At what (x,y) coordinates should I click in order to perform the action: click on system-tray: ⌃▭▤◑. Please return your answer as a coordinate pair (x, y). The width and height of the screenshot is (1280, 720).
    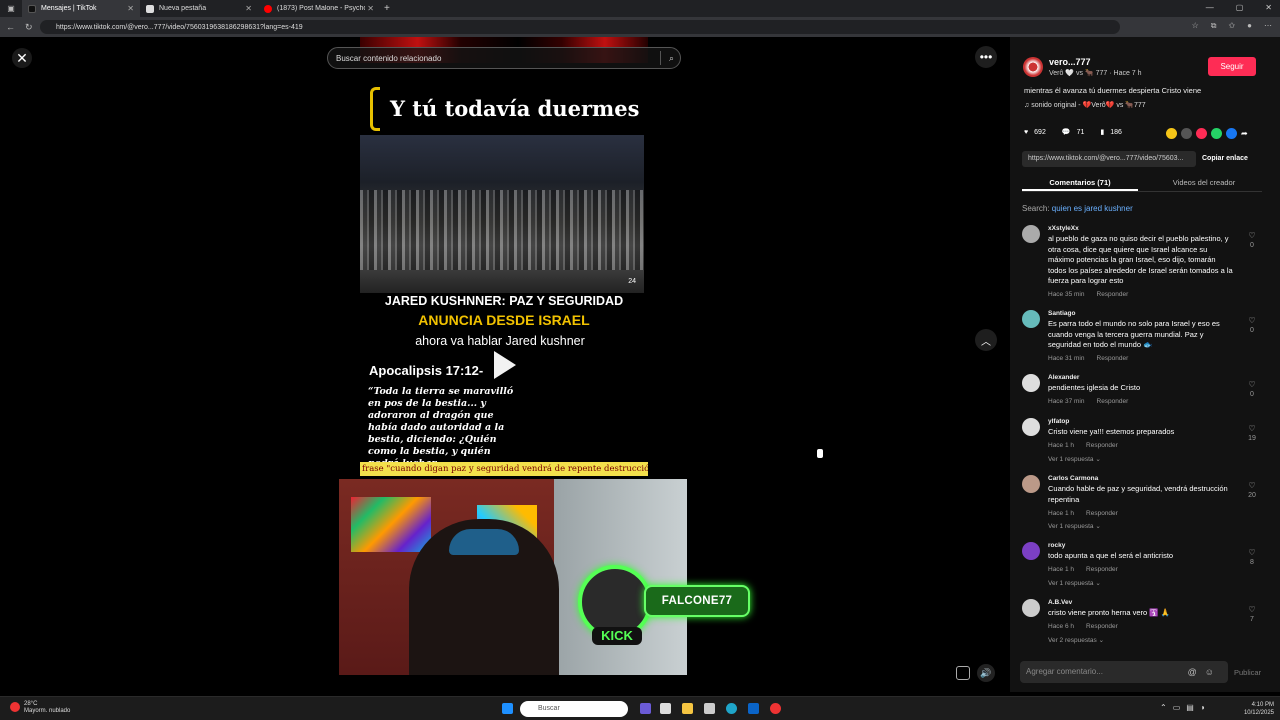
    Looking at the image, I should click on (1185, 707).